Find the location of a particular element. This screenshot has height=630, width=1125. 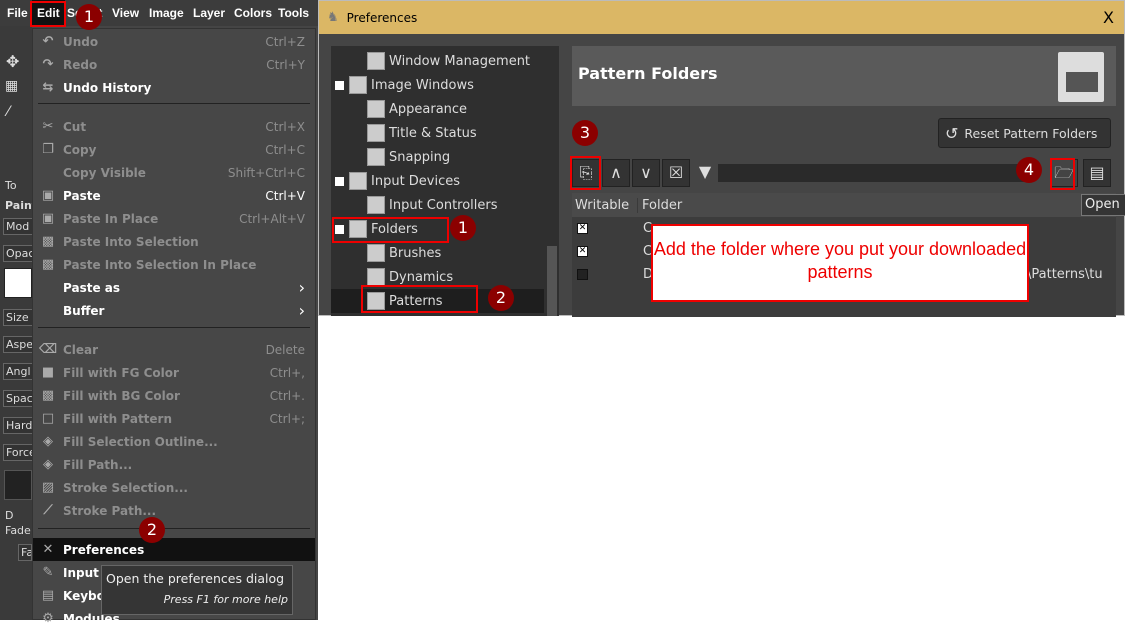

pattern-icon: □ is located at coordinates (48, 418).